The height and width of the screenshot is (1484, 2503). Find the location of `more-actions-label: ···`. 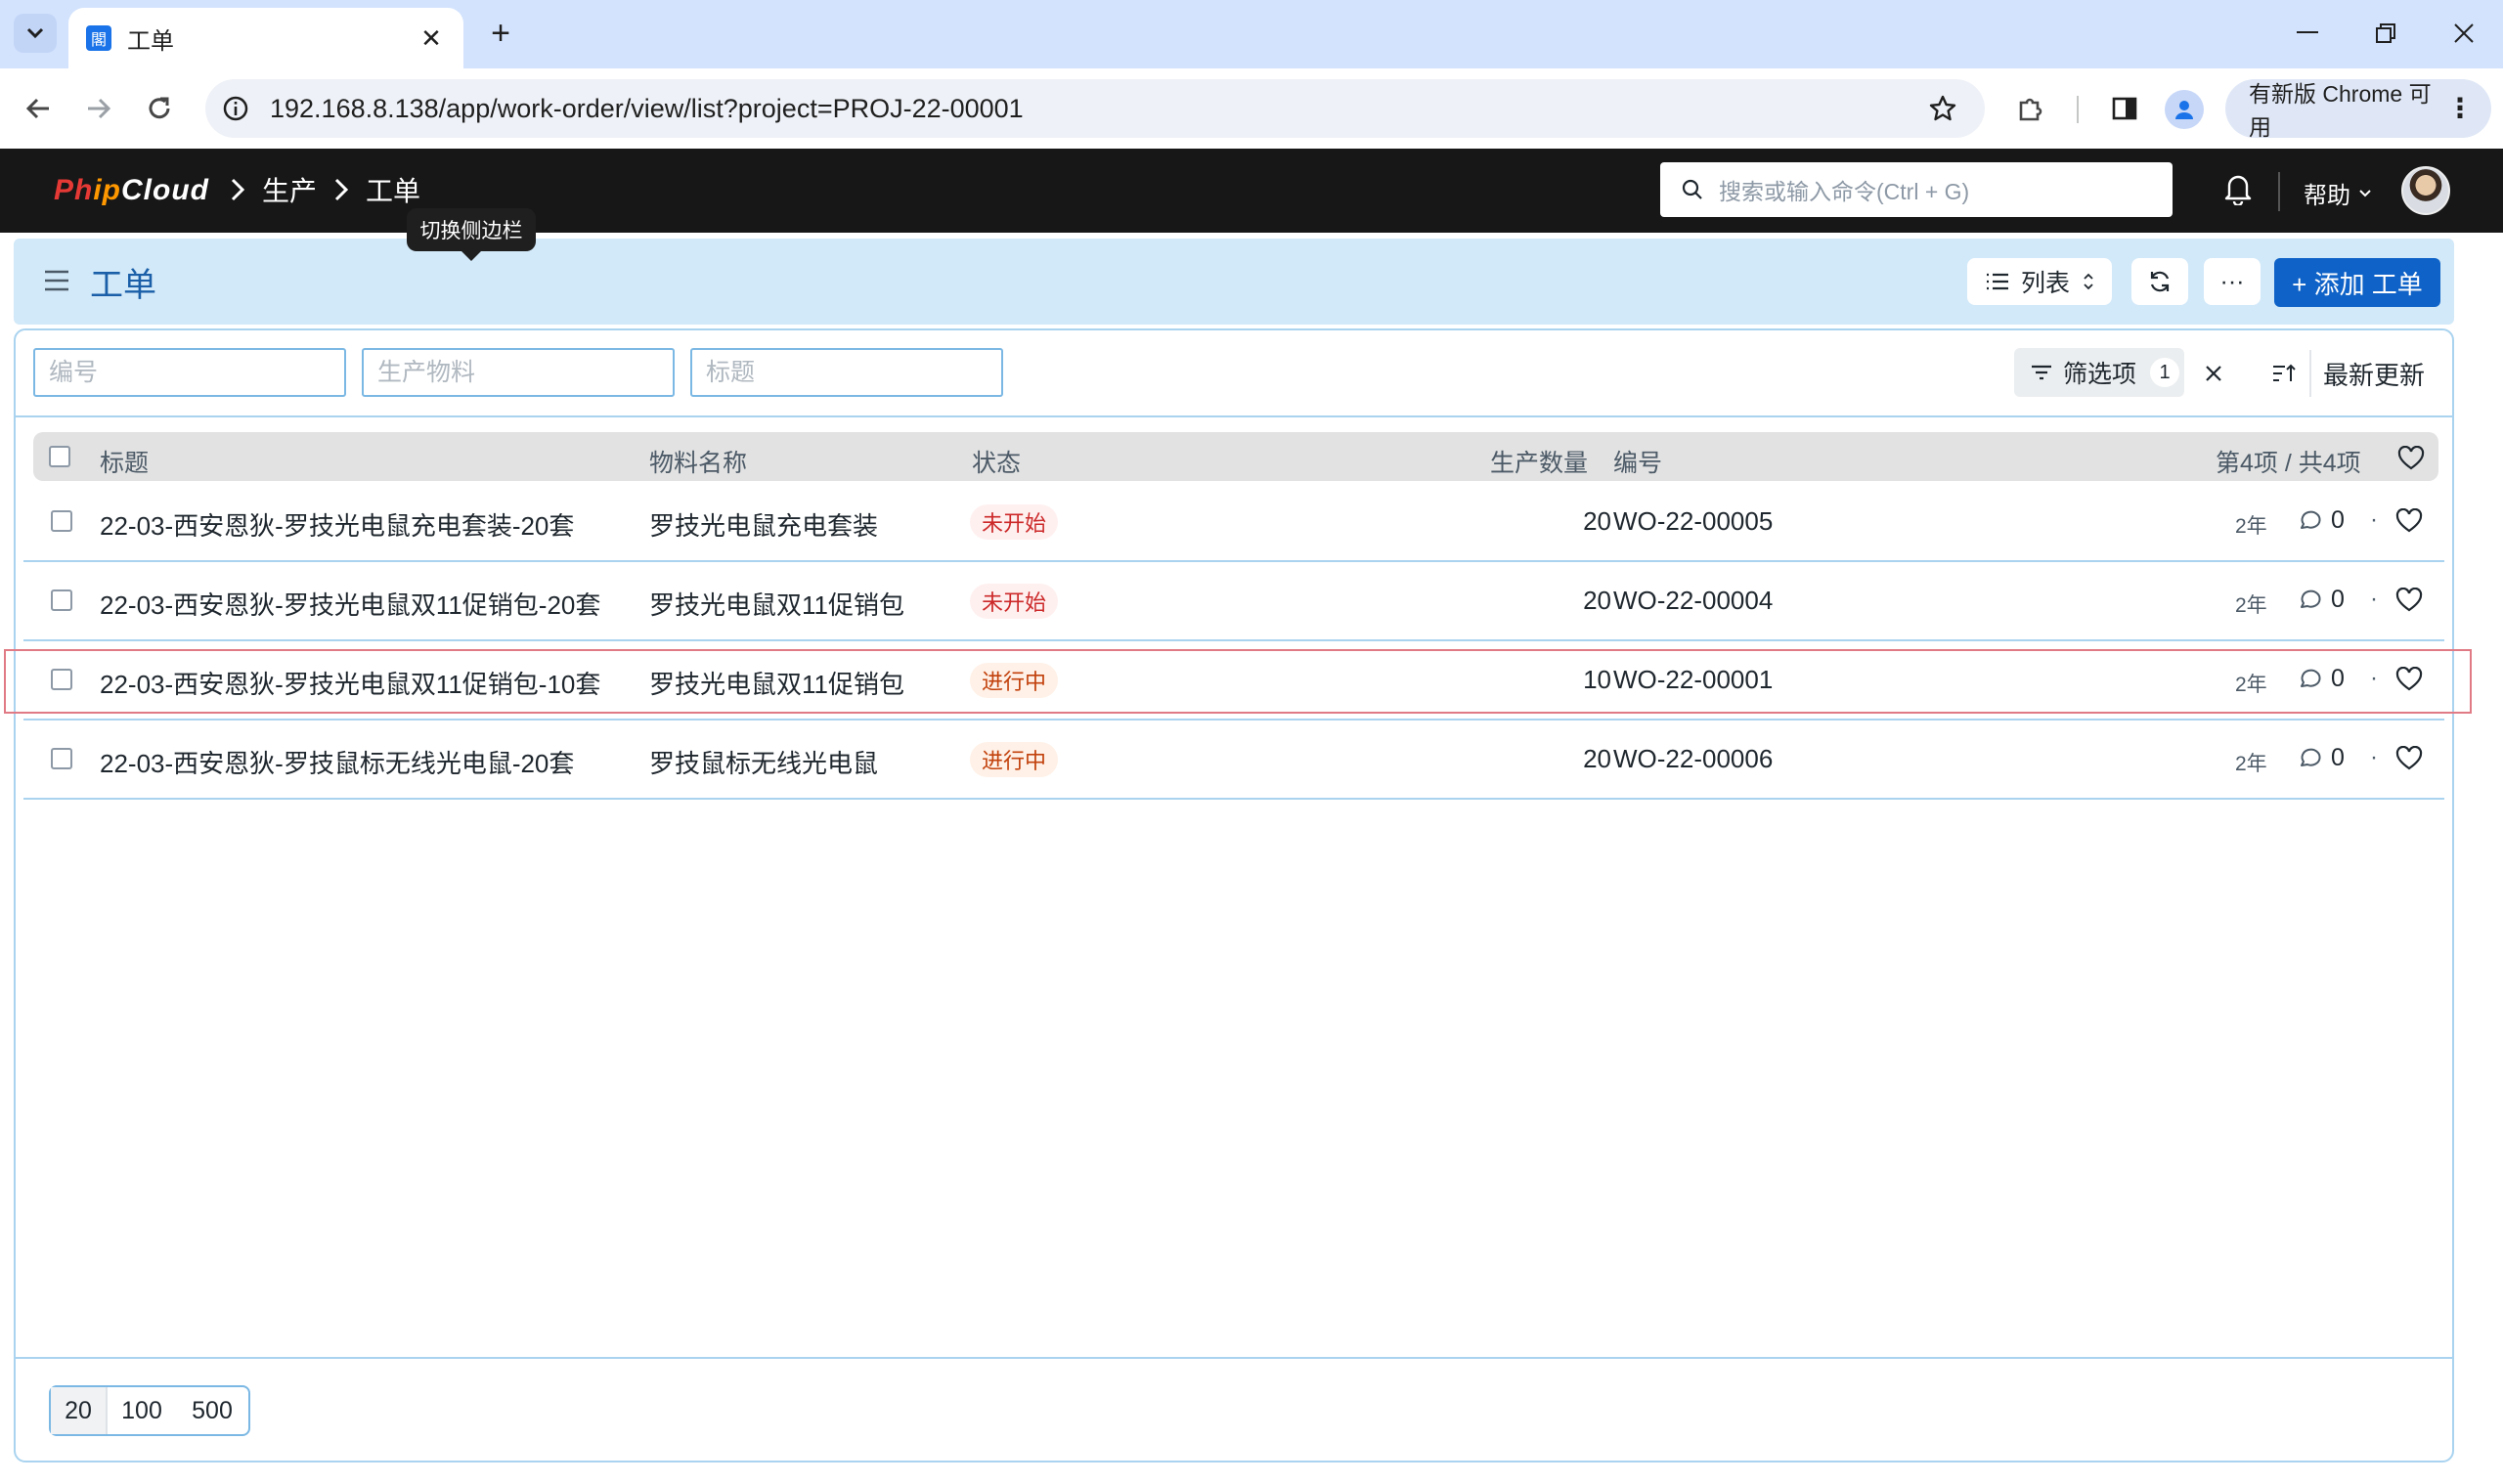

more-actions-label: ··· is located at coordinates (2232, 281).